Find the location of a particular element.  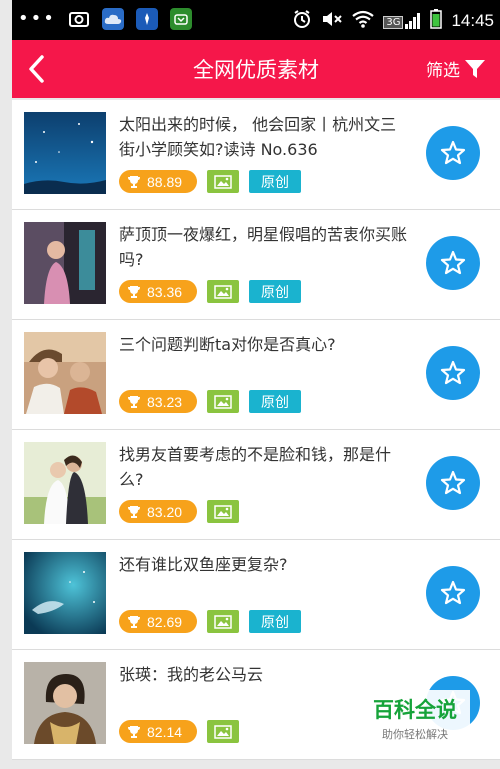

filter-label: 筛选 is located at coordinates (443, 71).